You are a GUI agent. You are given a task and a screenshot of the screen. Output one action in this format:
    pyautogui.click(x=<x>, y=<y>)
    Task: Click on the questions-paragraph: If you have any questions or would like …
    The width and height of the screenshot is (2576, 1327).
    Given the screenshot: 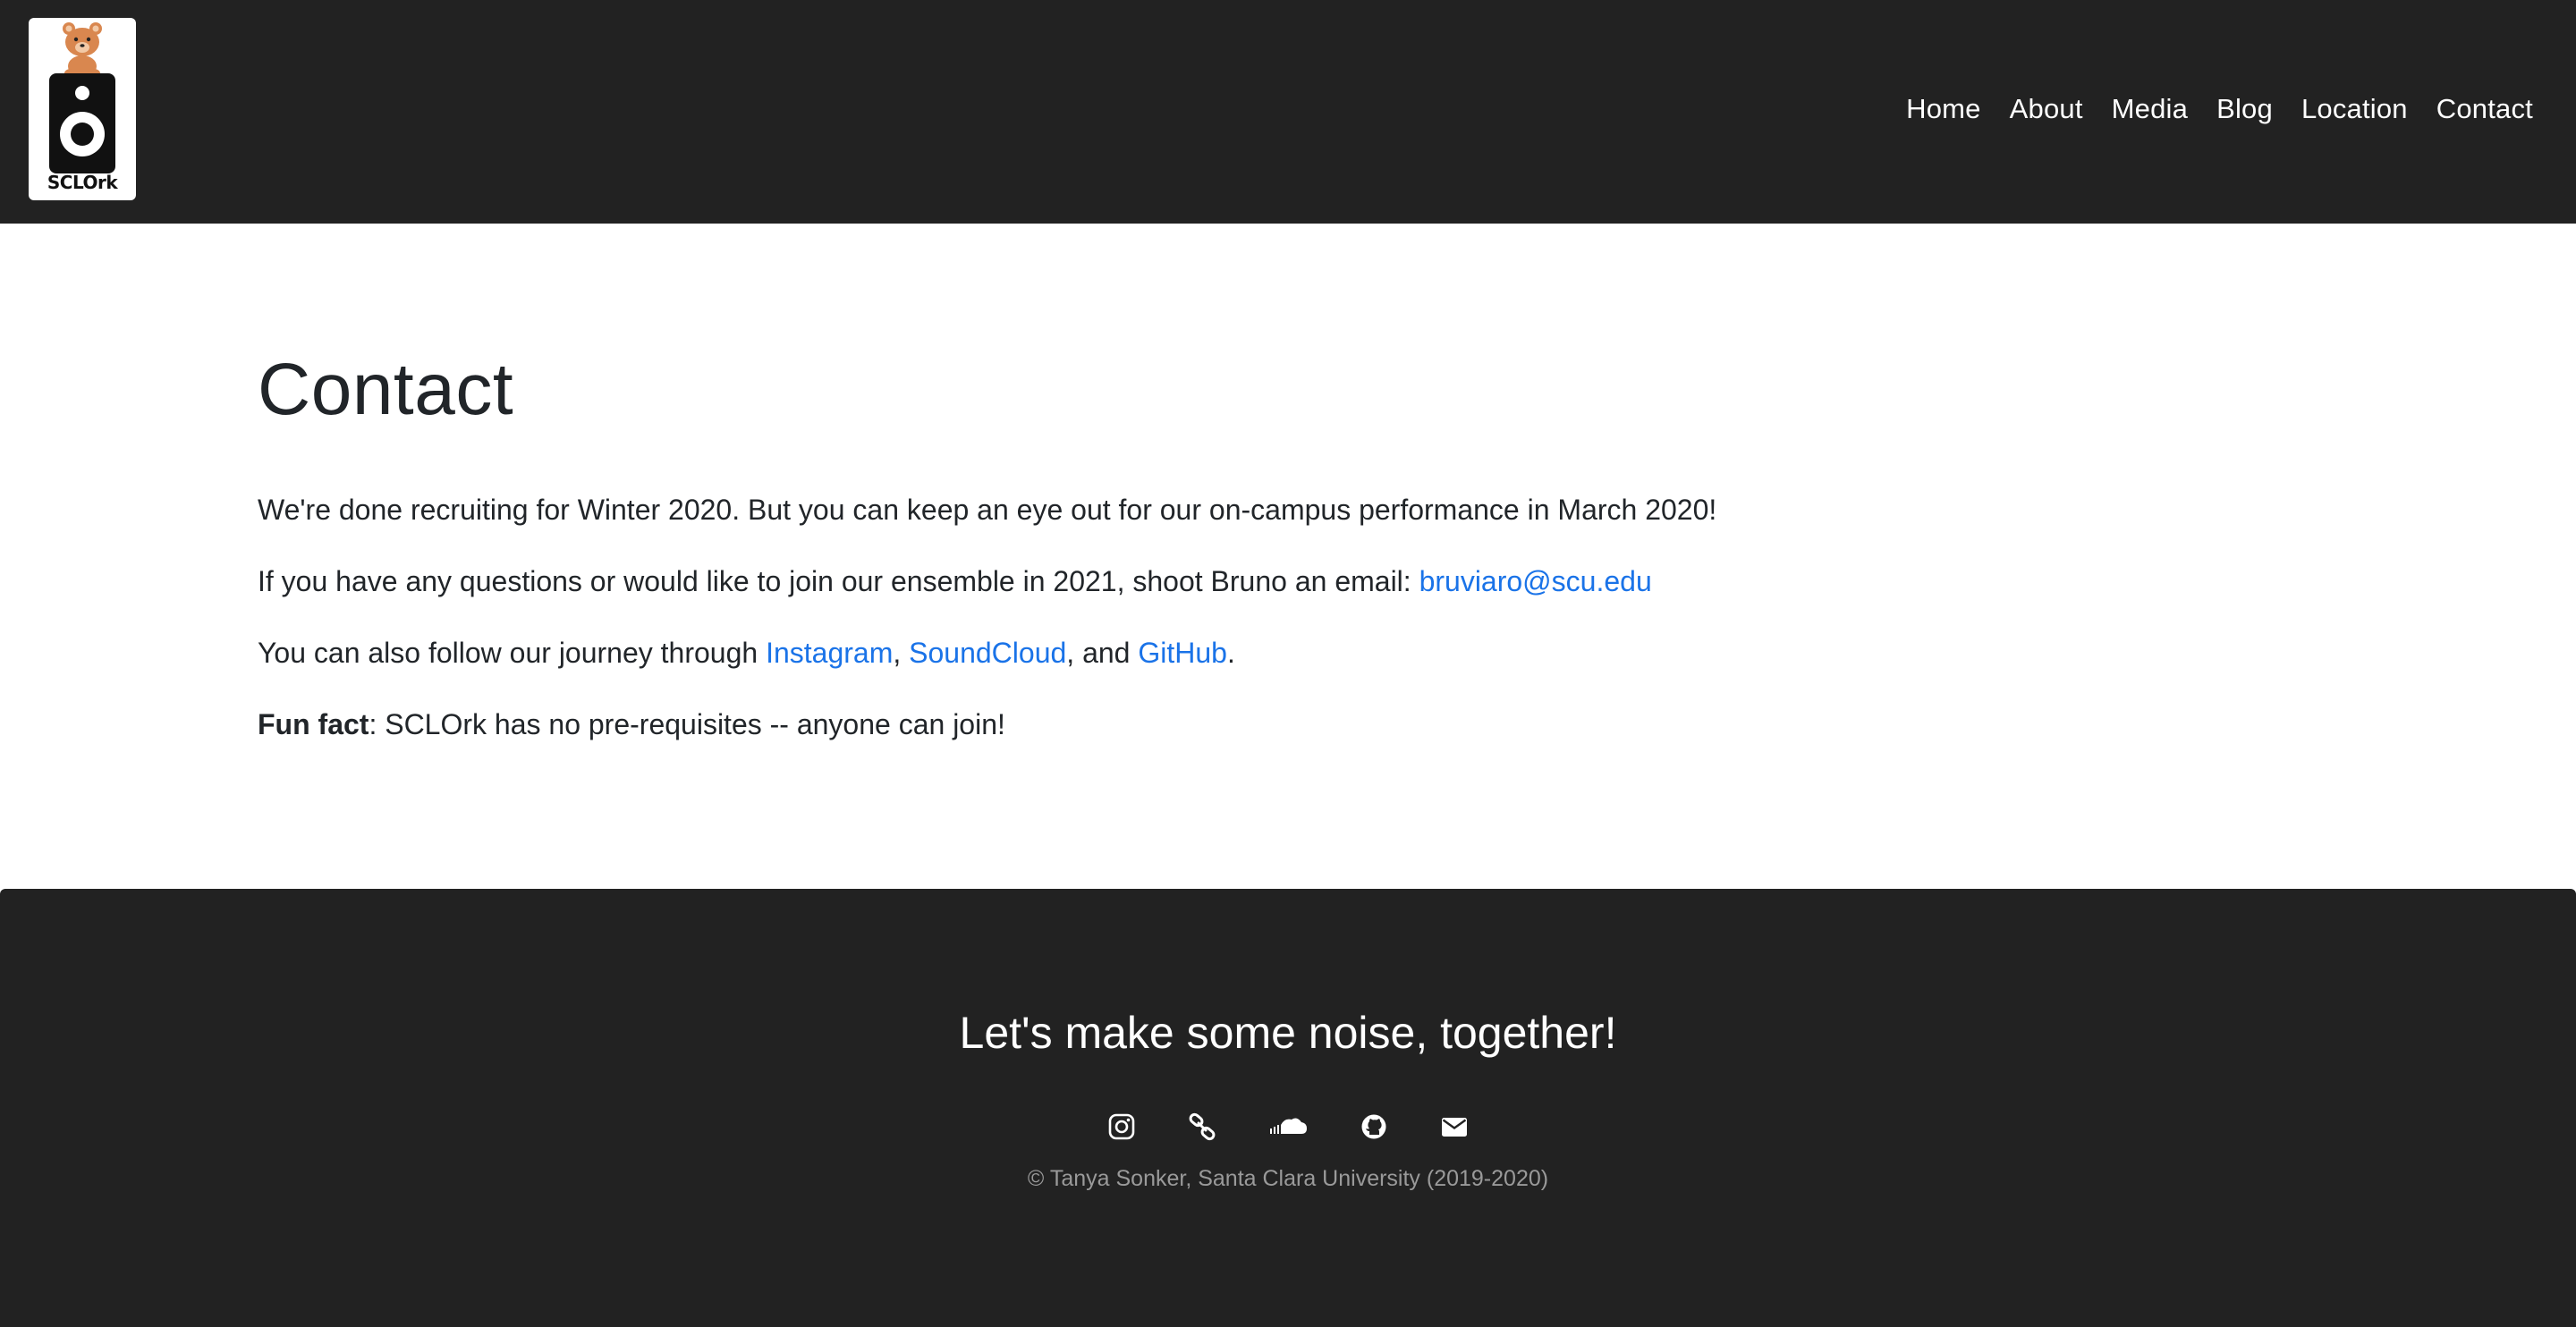 What is the action you would take?
    pyautogui.click(x=1286, y=581)
    